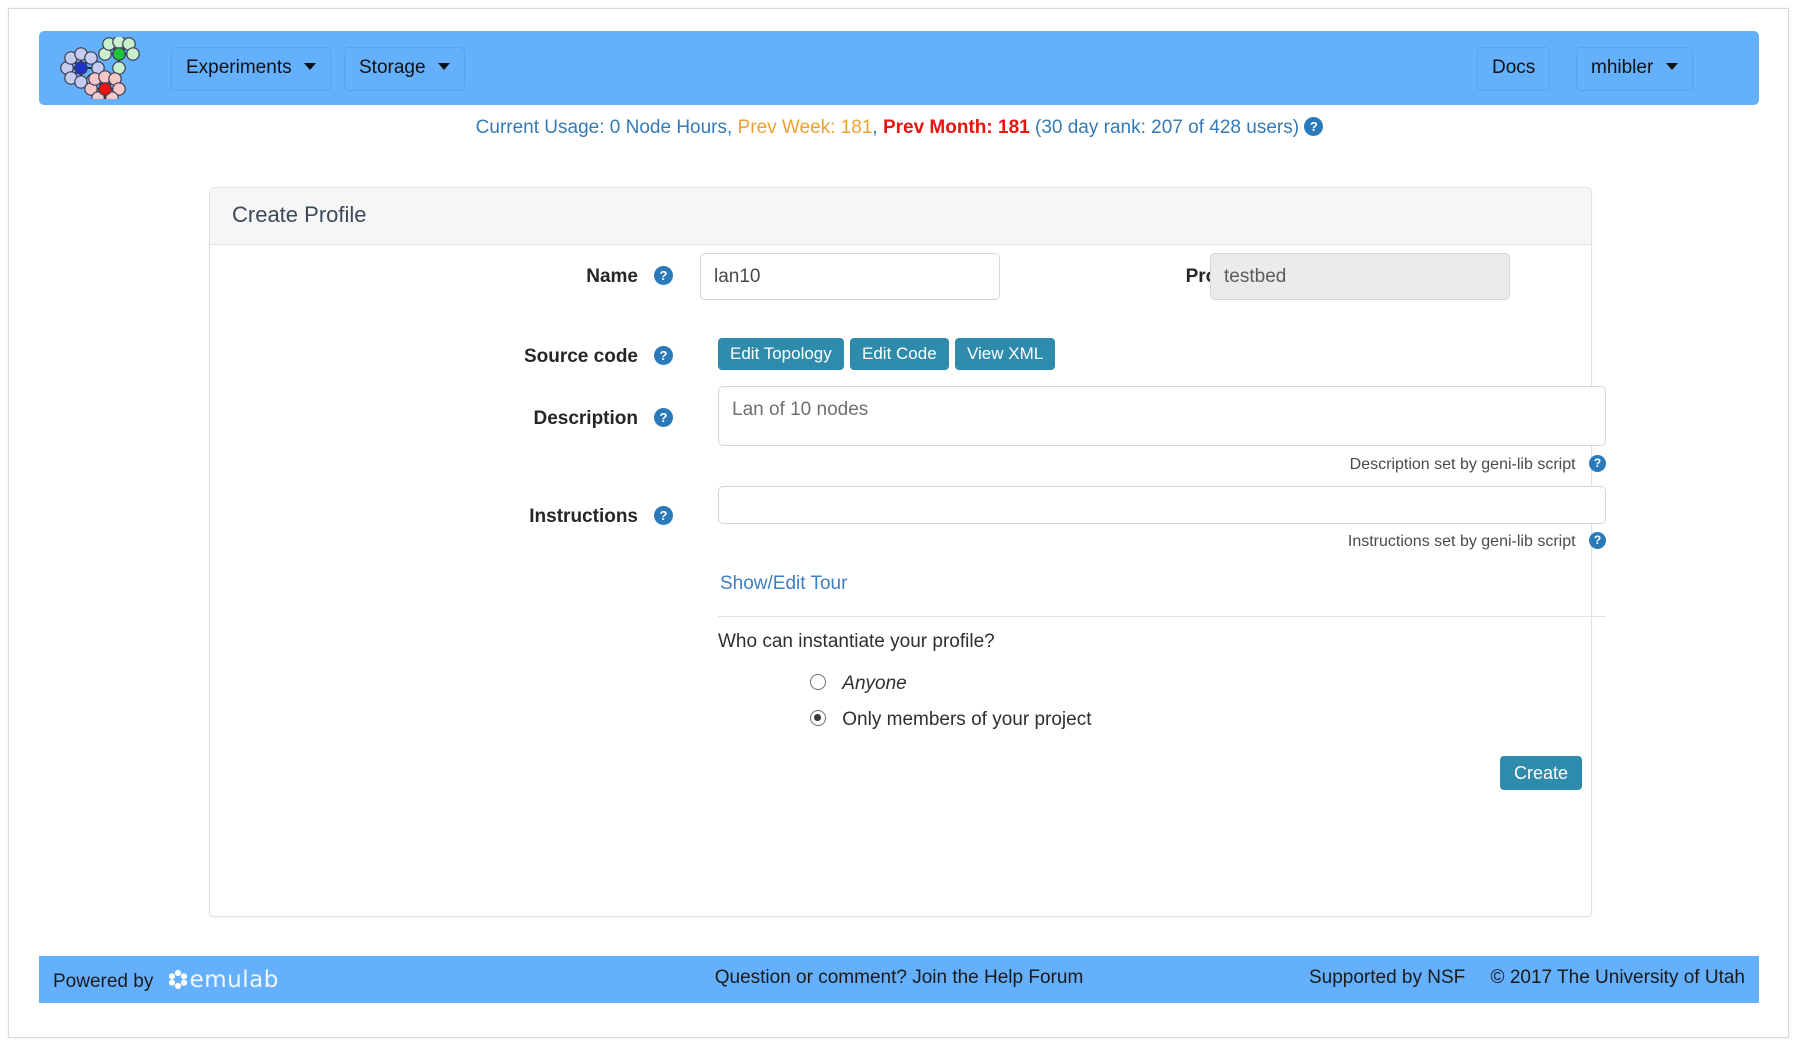 The image size is (1799, 1048). I want to click on radio-label-project-members: Only members of your project, so click(967, 719).